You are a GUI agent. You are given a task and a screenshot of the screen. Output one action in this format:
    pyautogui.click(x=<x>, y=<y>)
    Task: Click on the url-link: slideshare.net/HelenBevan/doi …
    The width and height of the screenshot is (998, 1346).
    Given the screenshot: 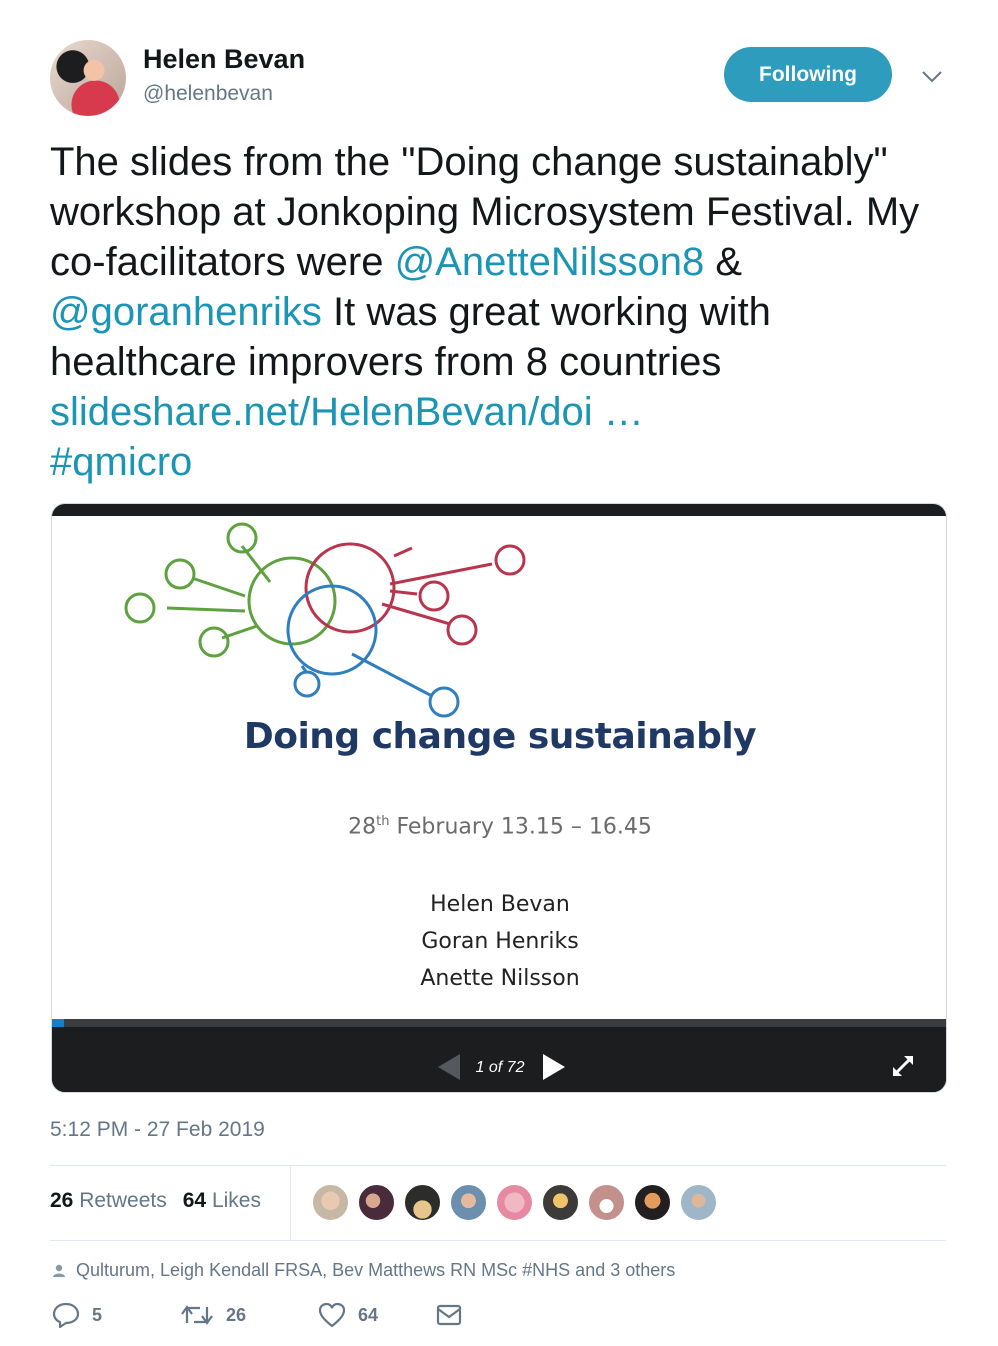 What is the action you would take?
    pyautogui.click(x=347, y=412)
    